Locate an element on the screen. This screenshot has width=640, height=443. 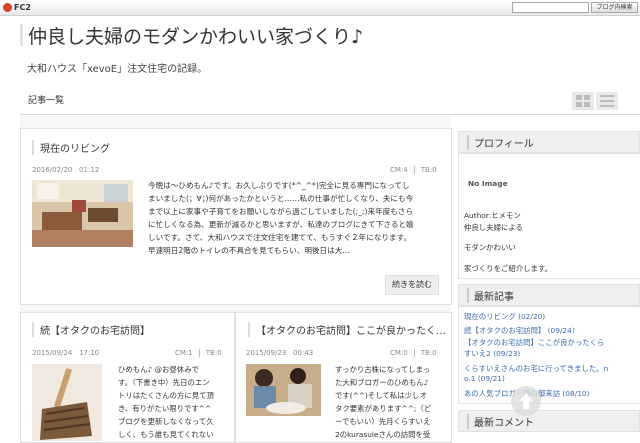
featured-article-title: 現在のリビング is located at coordinates (71, 147).